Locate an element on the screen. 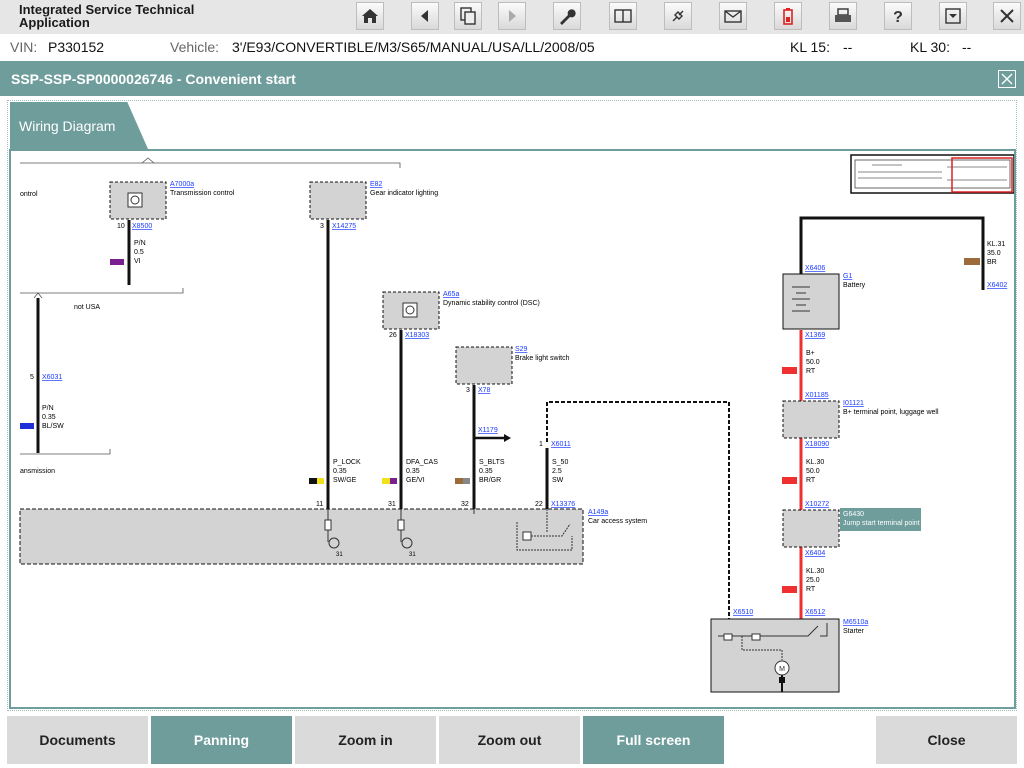 This screenshot has width=1024, height=768. mail-button is located at coordinates (733, 16).